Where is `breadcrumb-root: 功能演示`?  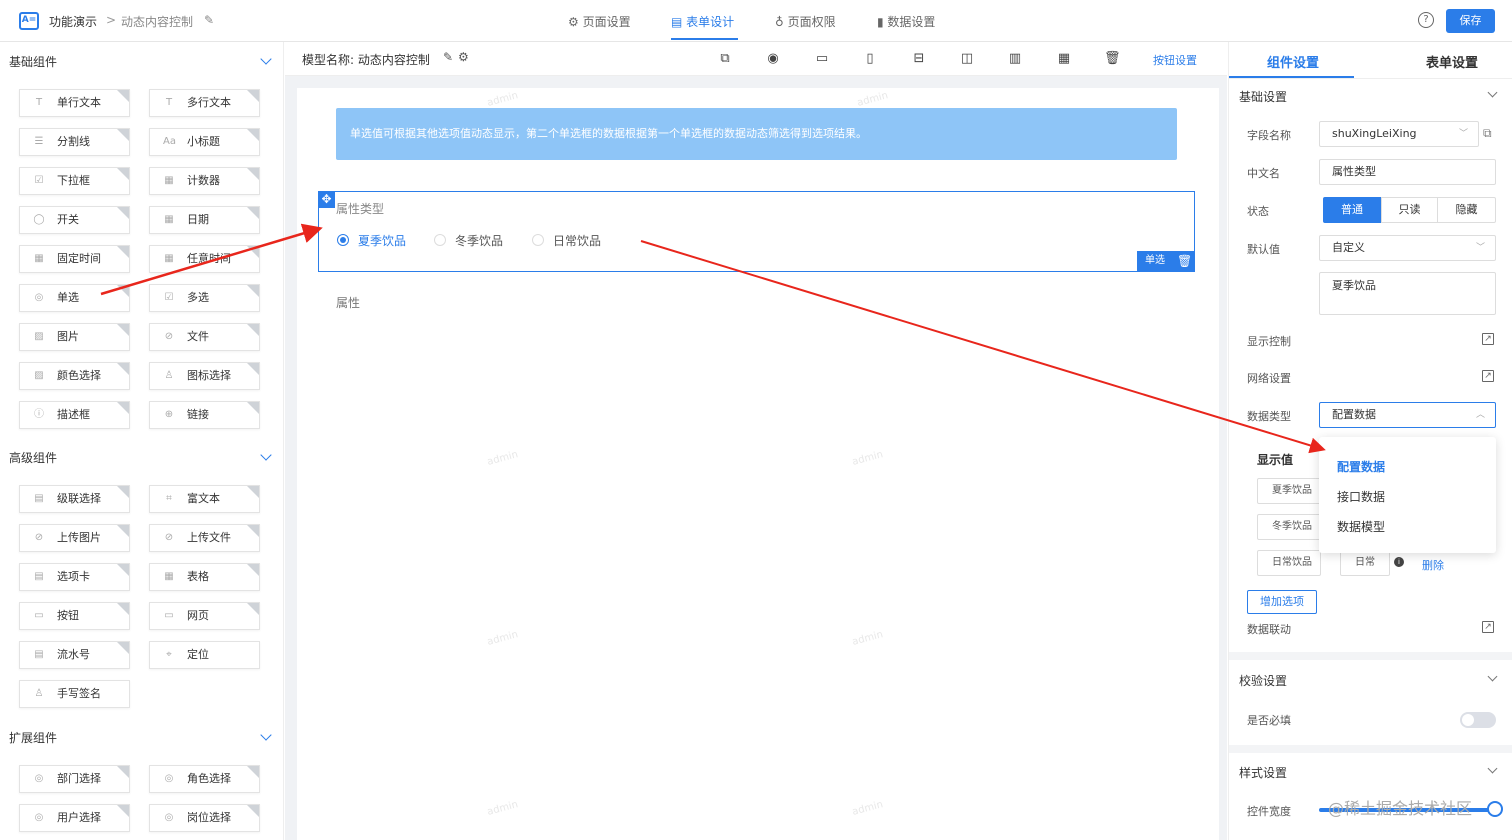
breadcrumb-root: 功能演示 is located at coordinates (73, 21).